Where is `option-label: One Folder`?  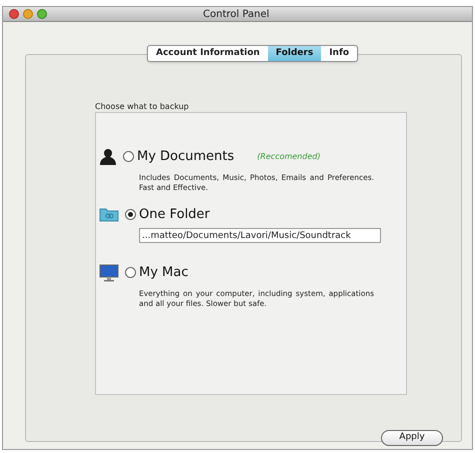
option-label: One Folder is located at coordinates (174, 214).